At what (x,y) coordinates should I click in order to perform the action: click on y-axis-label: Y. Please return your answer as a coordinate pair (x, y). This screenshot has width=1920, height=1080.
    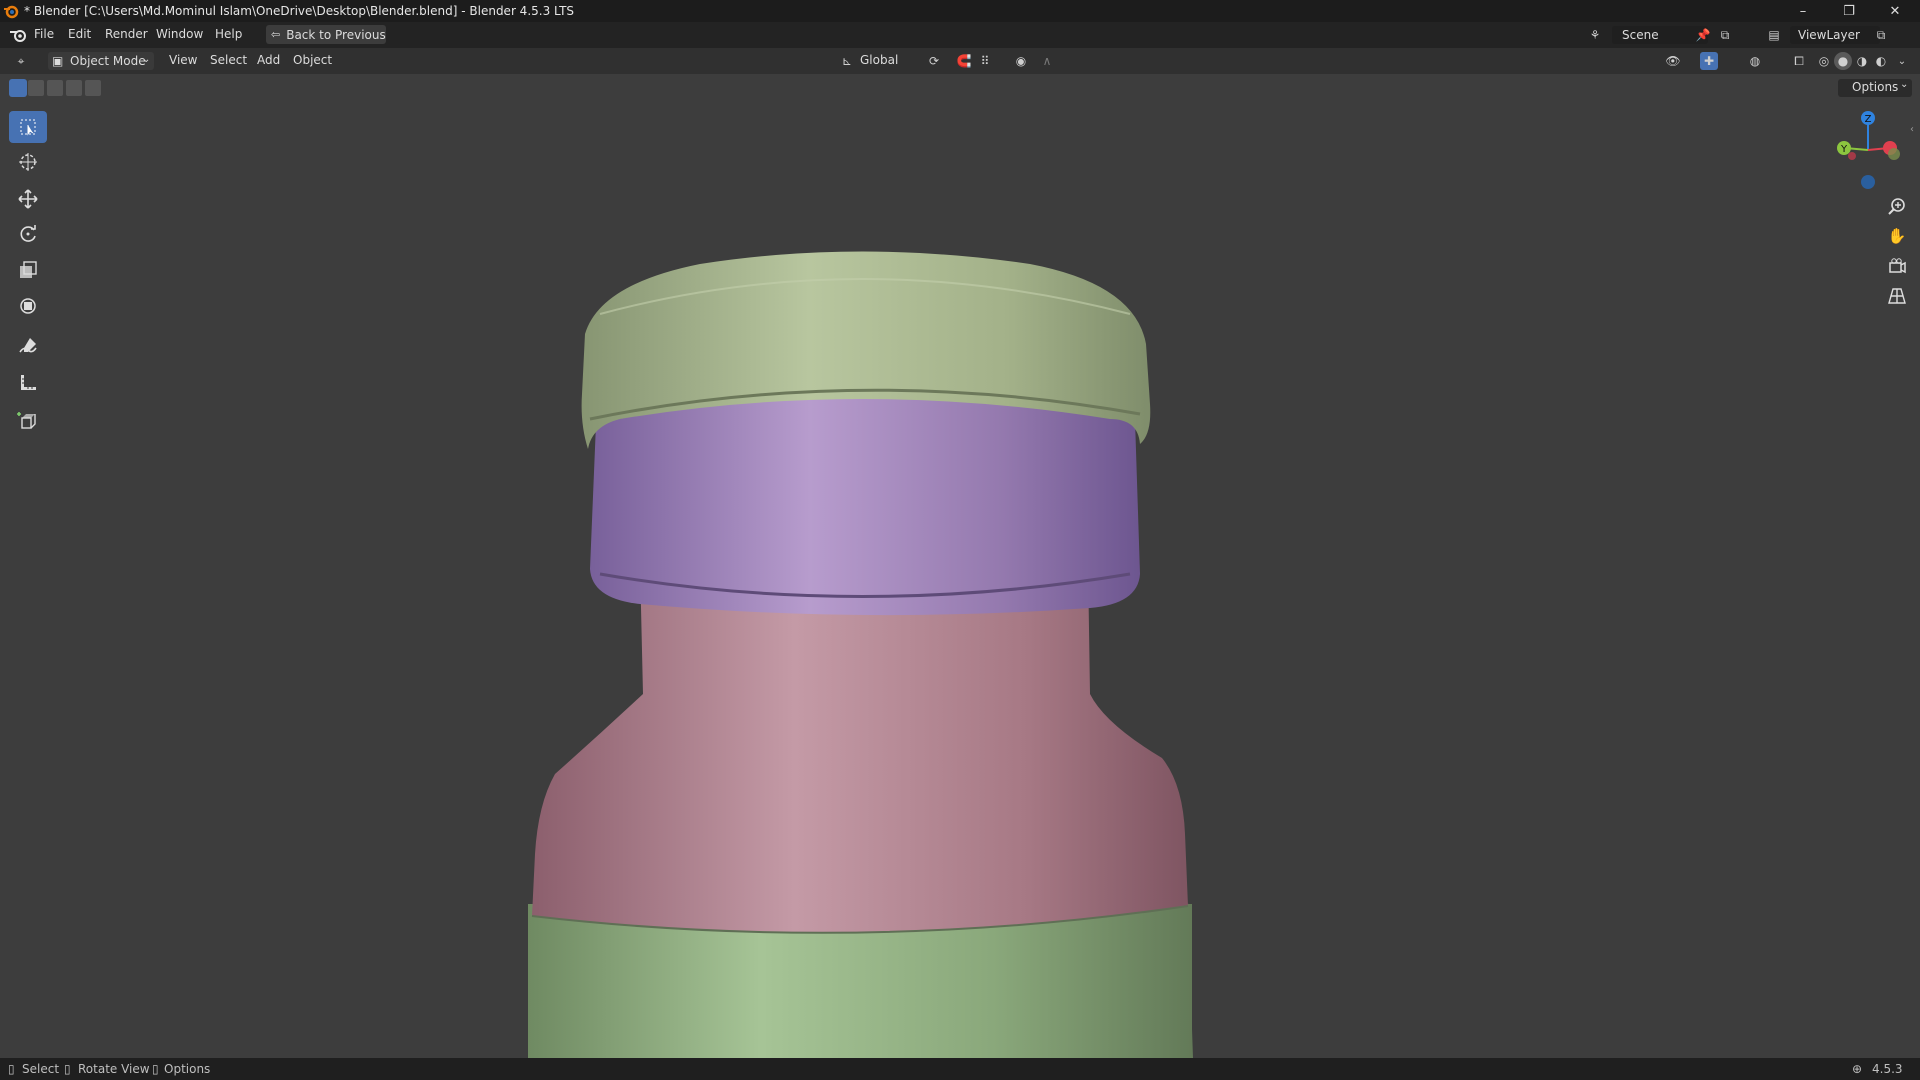
    Looking at the image, I should click on (1844, 149).